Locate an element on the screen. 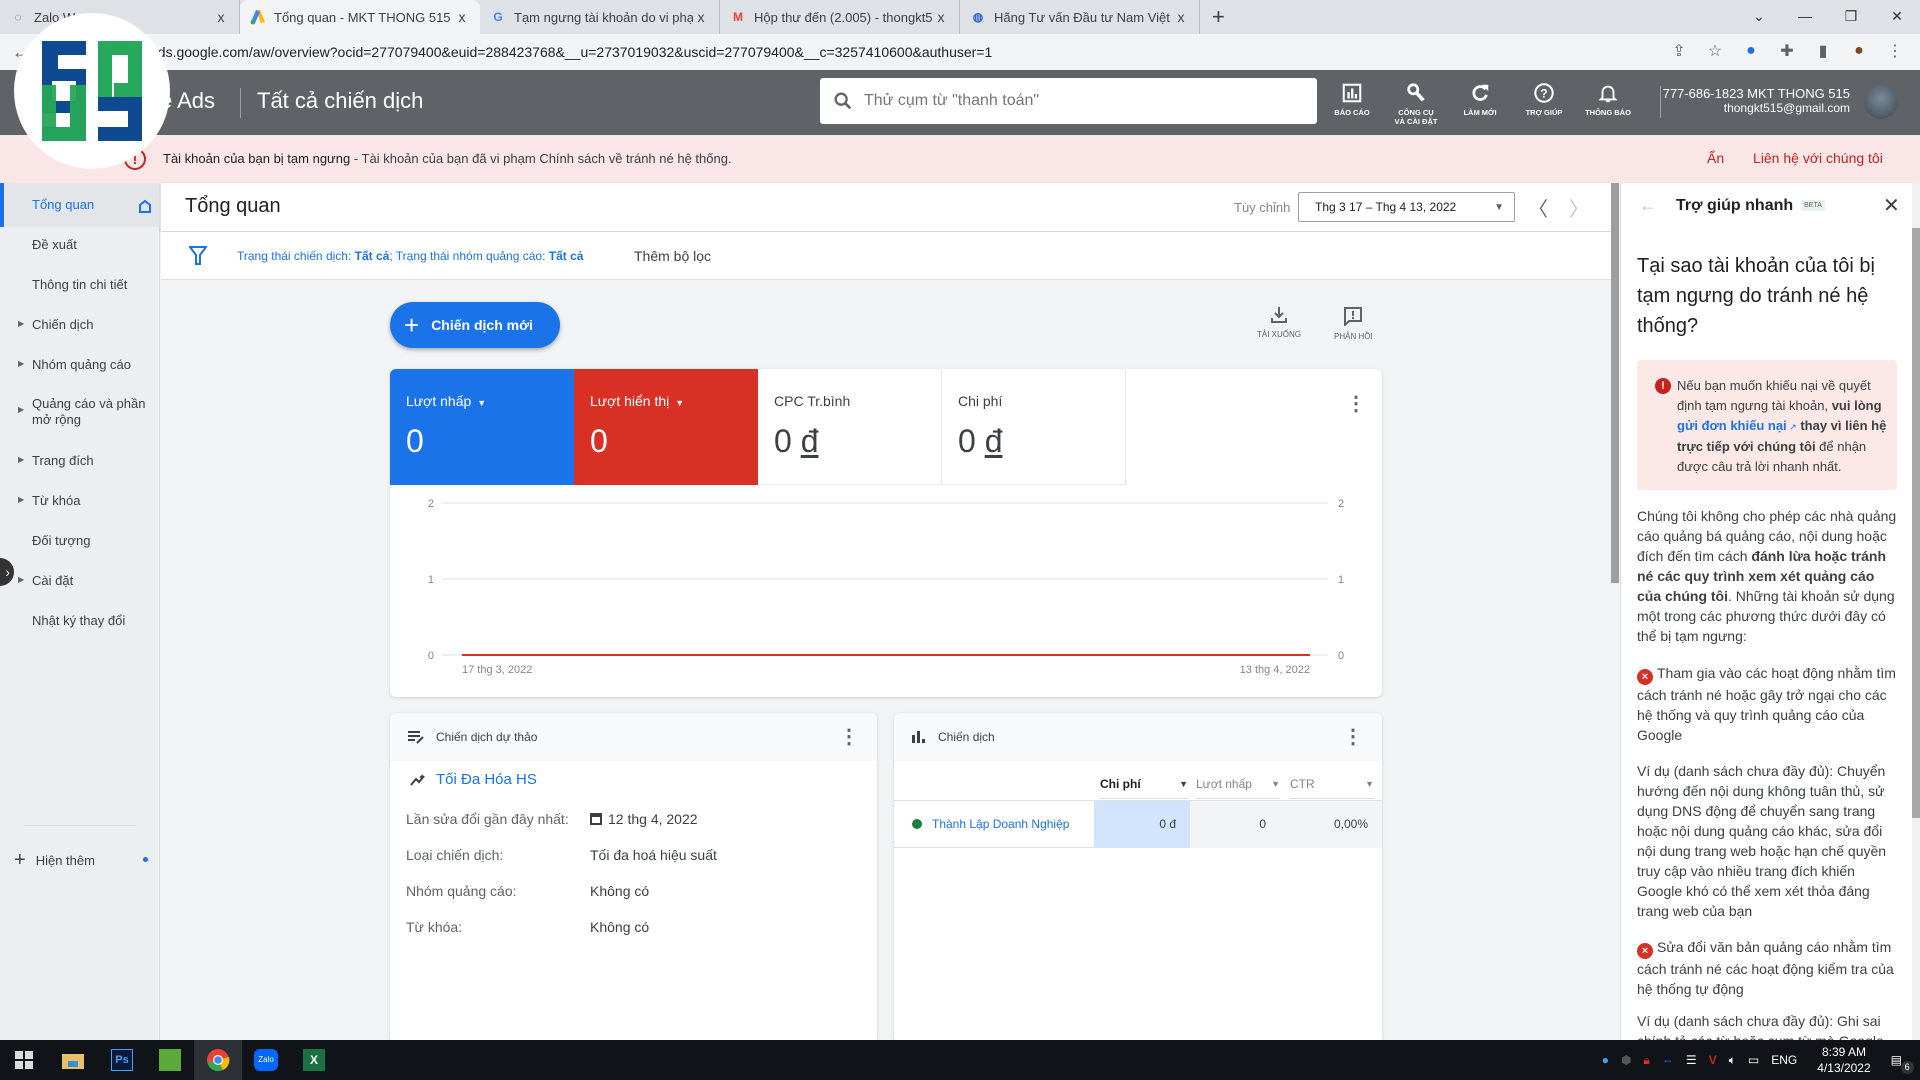  close-window-button: ✕ is located at coordinates (1897, 17).